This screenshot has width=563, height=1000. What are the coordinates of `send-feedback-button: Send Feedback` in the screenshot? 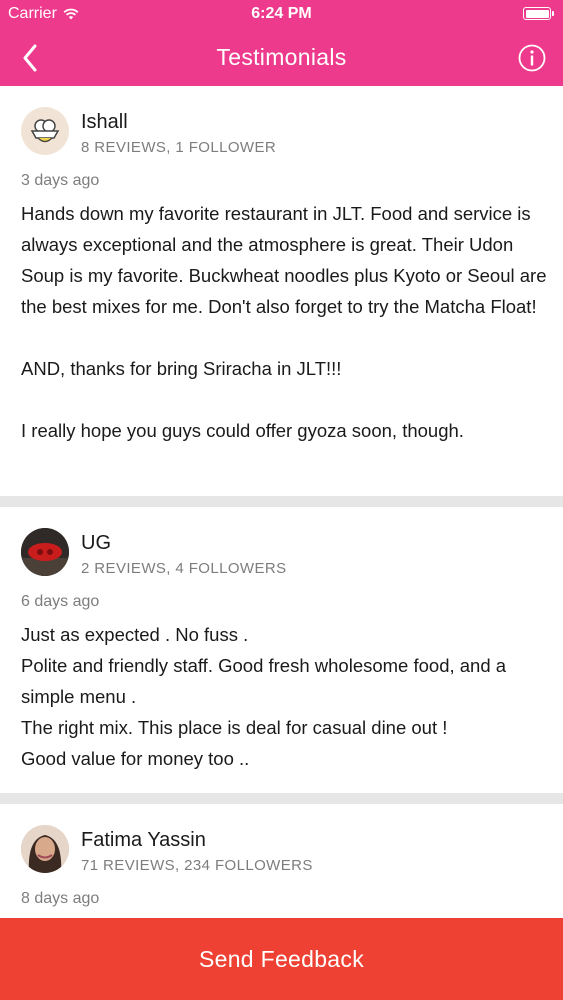 It's located at (281, 959).